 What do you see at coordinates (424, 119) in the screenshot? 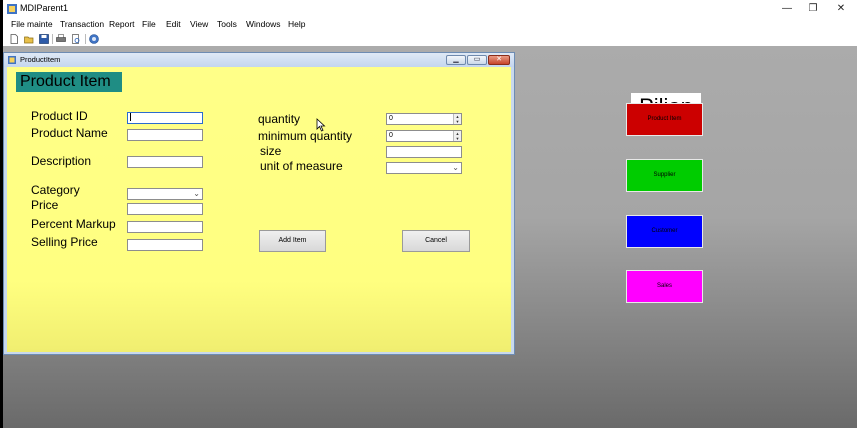
I see `quantity-stepper: 0 ▲ ▼` at bounding box center [424, 119].